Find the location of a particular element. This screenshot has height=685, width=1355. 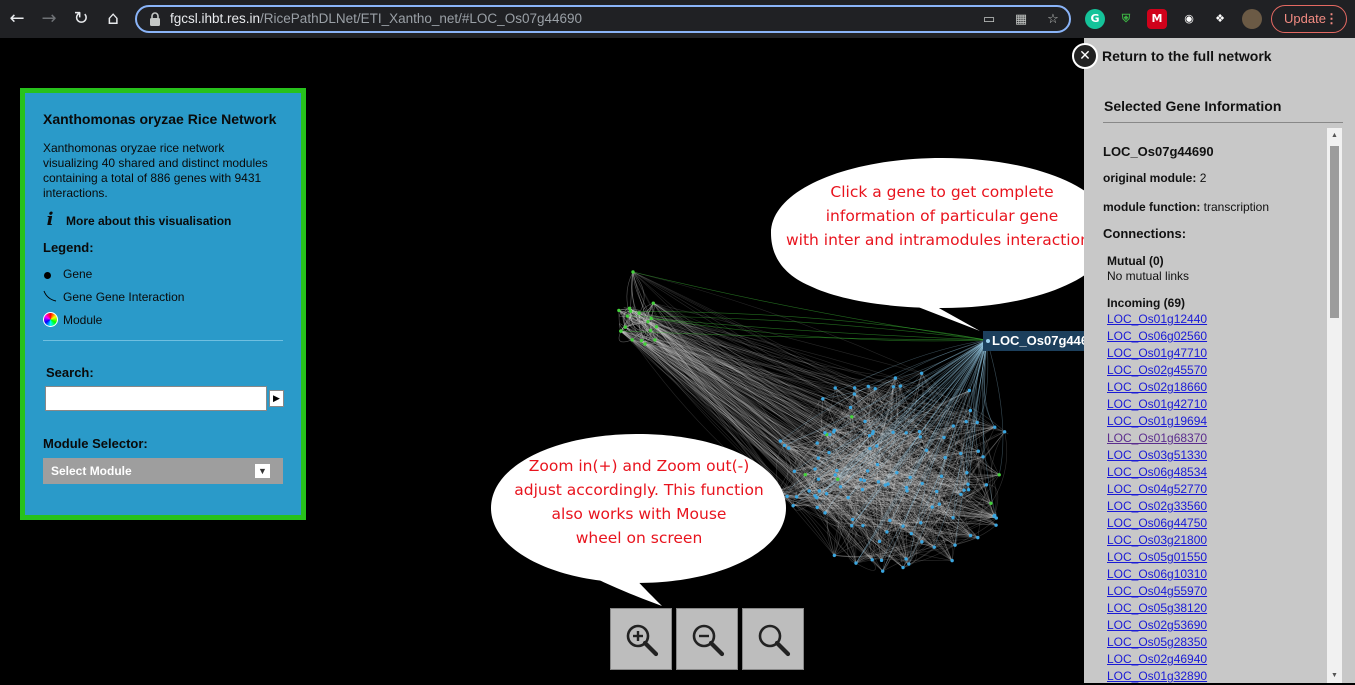

incoming-gene-link: LOC_Os02g33560 is located at coordinates (1157, 506).